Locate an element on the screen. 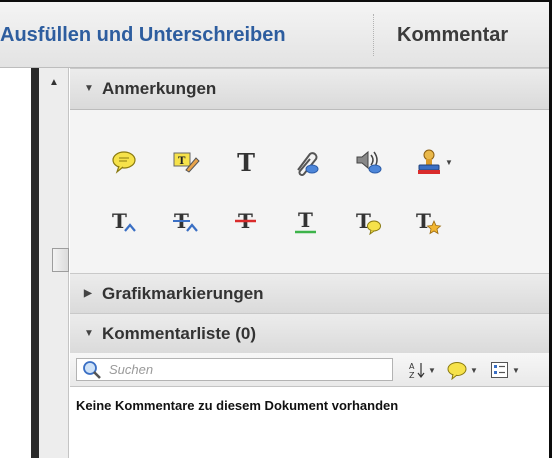  section-header-drawing-markups: ▶ Grafikmarkierungen is located at coordinates (309, 294).